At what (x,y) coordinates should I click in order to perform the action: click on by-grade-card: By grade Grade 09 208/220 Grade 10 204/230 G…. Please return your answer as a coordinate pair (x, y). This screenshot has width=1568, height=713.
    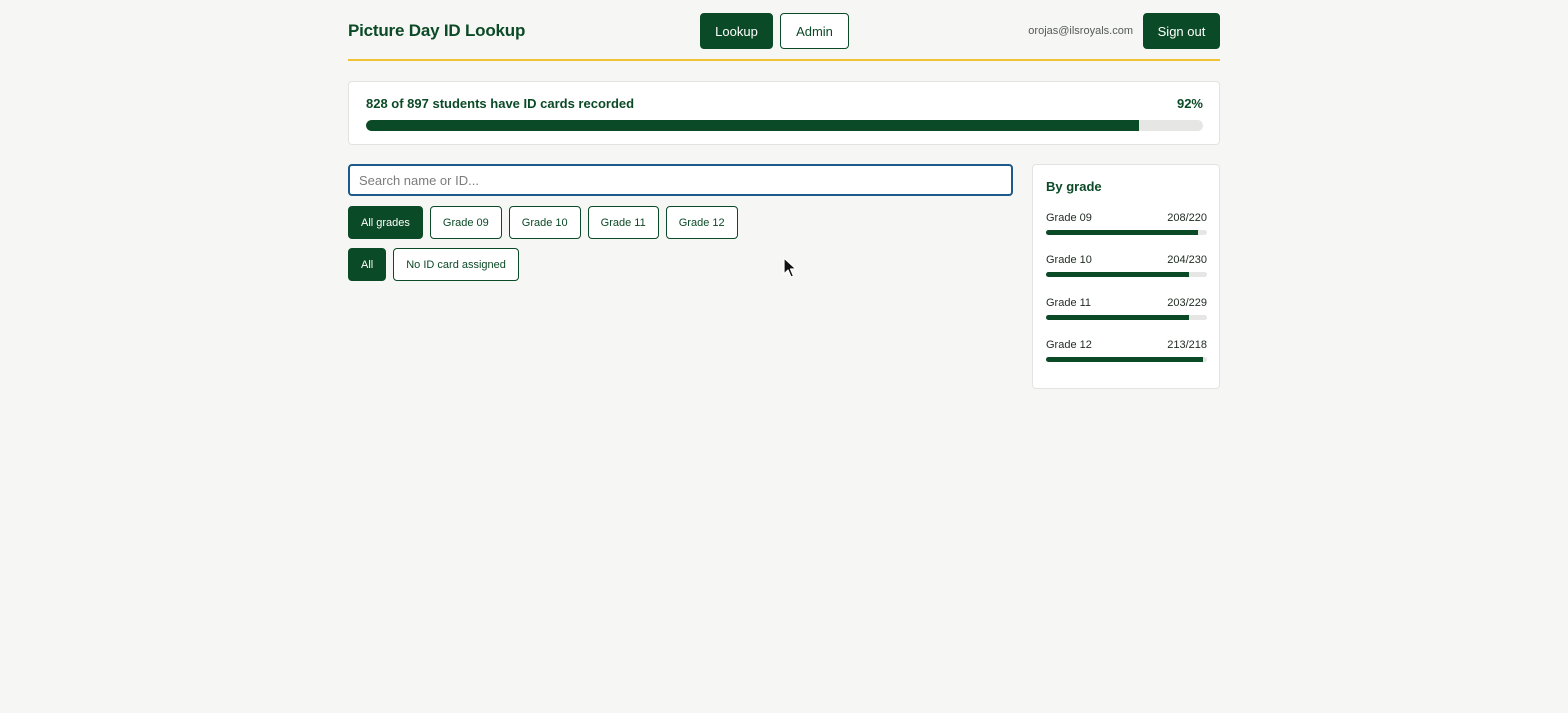
    Looking at the image, I should click on (1126, 276).